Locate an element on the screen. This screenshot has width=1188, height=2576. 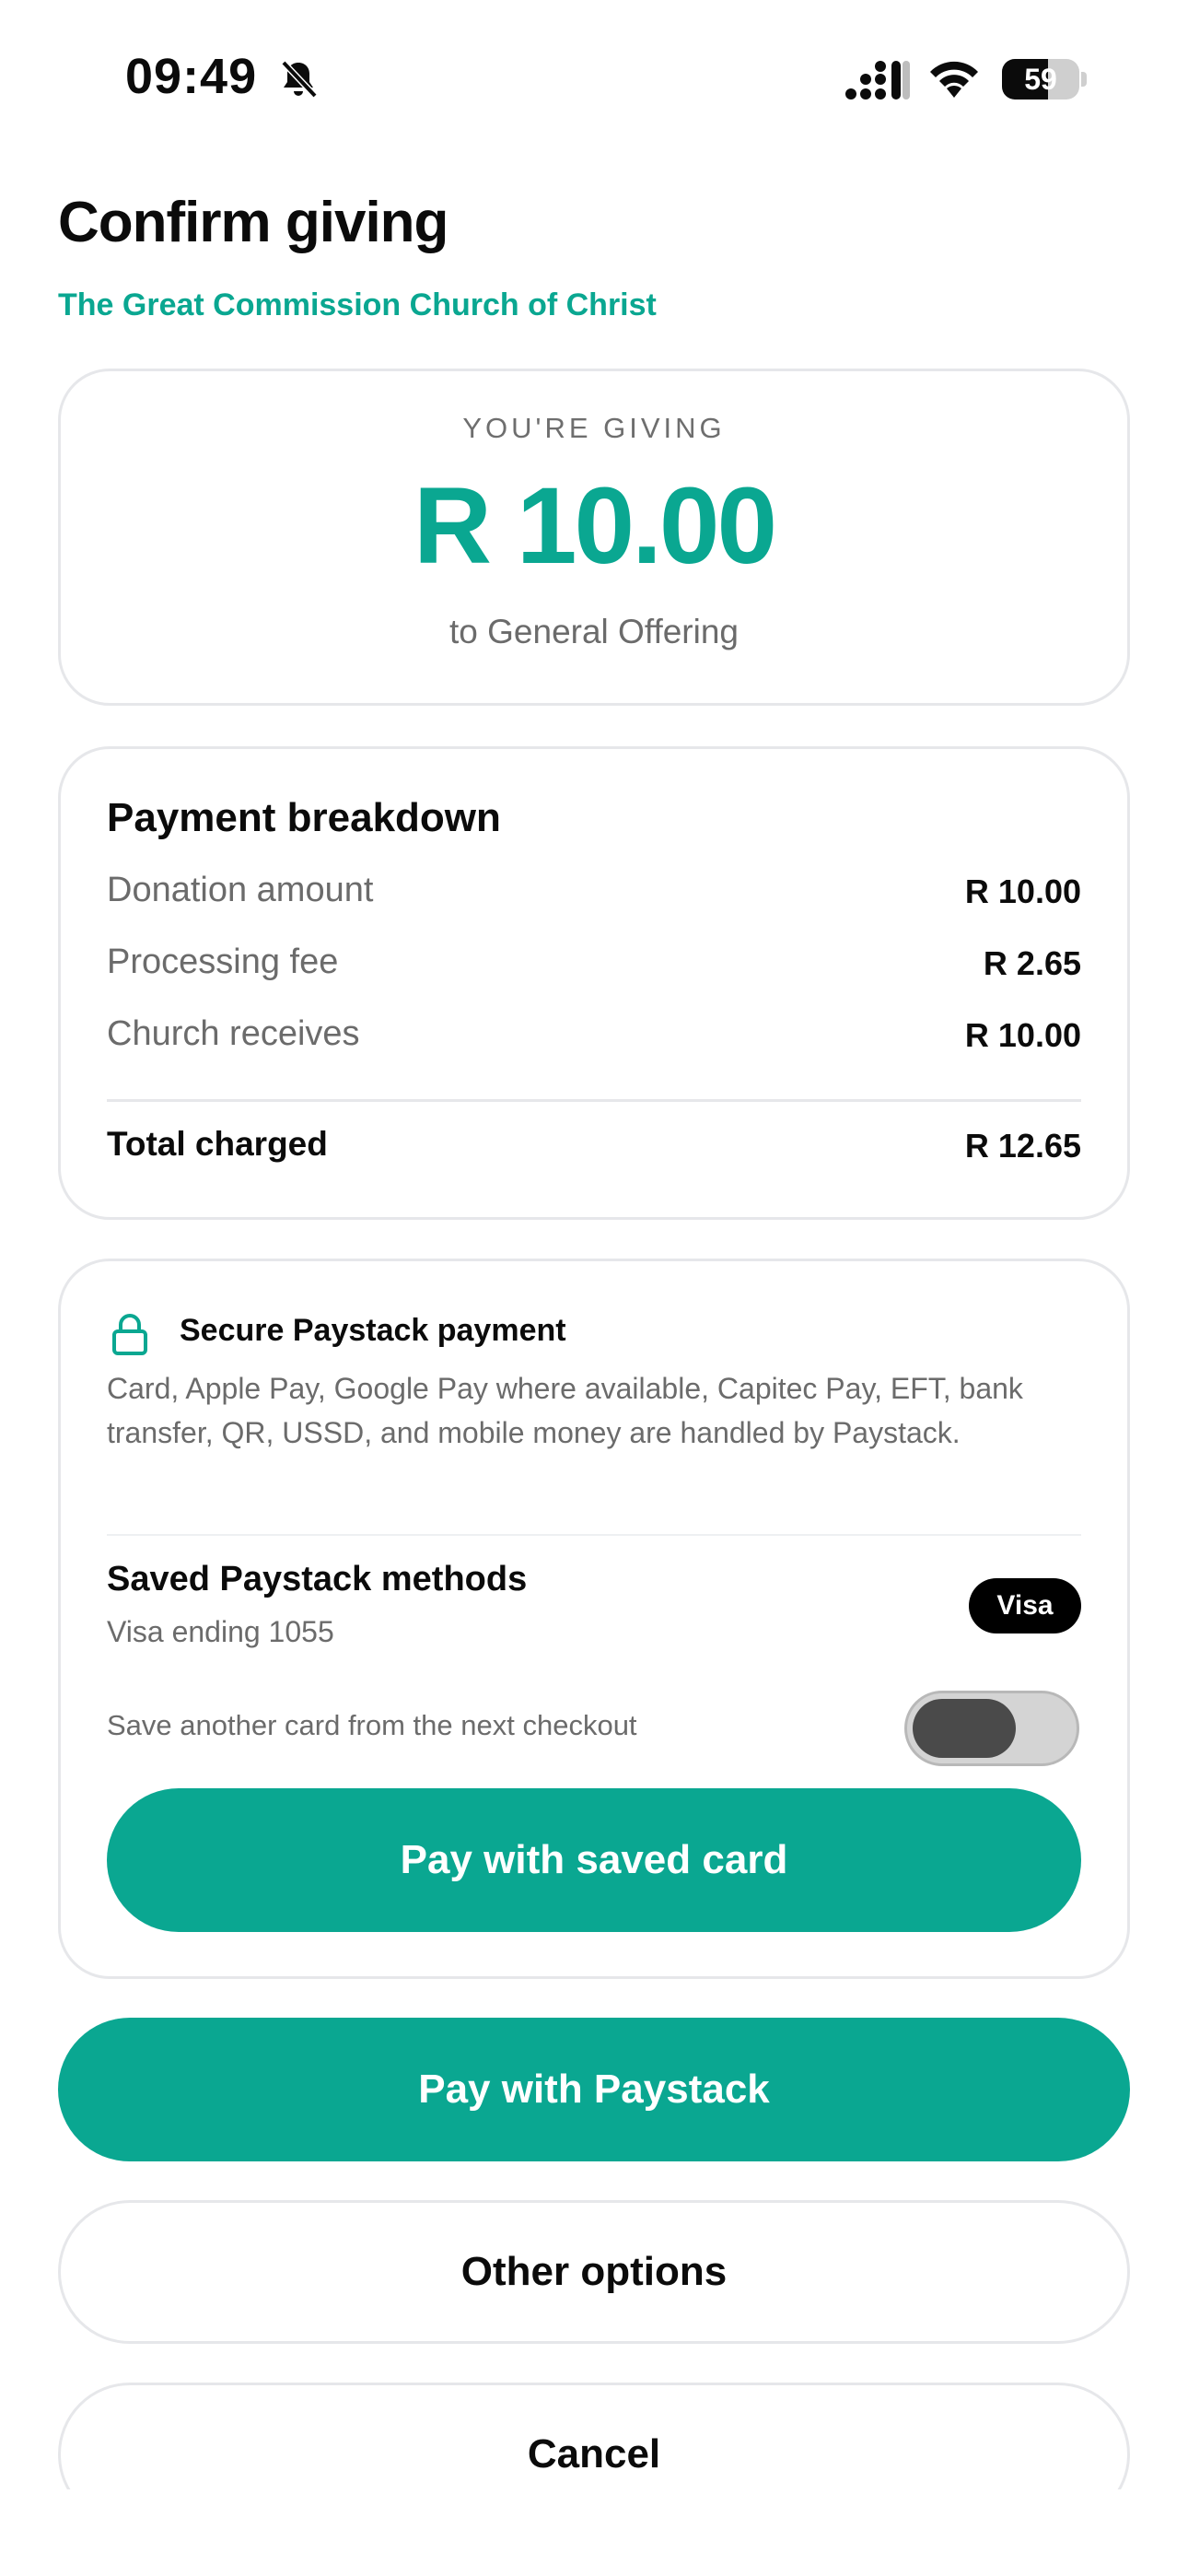
battery-indicator: 59 is located at coordinates (1044, 79).